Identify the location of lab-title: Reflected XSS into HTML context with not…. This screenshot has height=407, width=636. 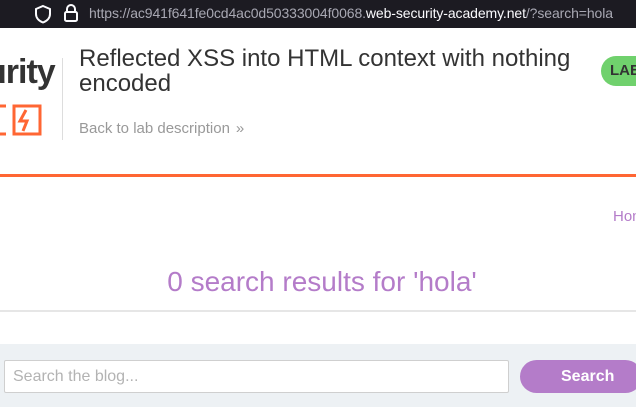
(325, 71).